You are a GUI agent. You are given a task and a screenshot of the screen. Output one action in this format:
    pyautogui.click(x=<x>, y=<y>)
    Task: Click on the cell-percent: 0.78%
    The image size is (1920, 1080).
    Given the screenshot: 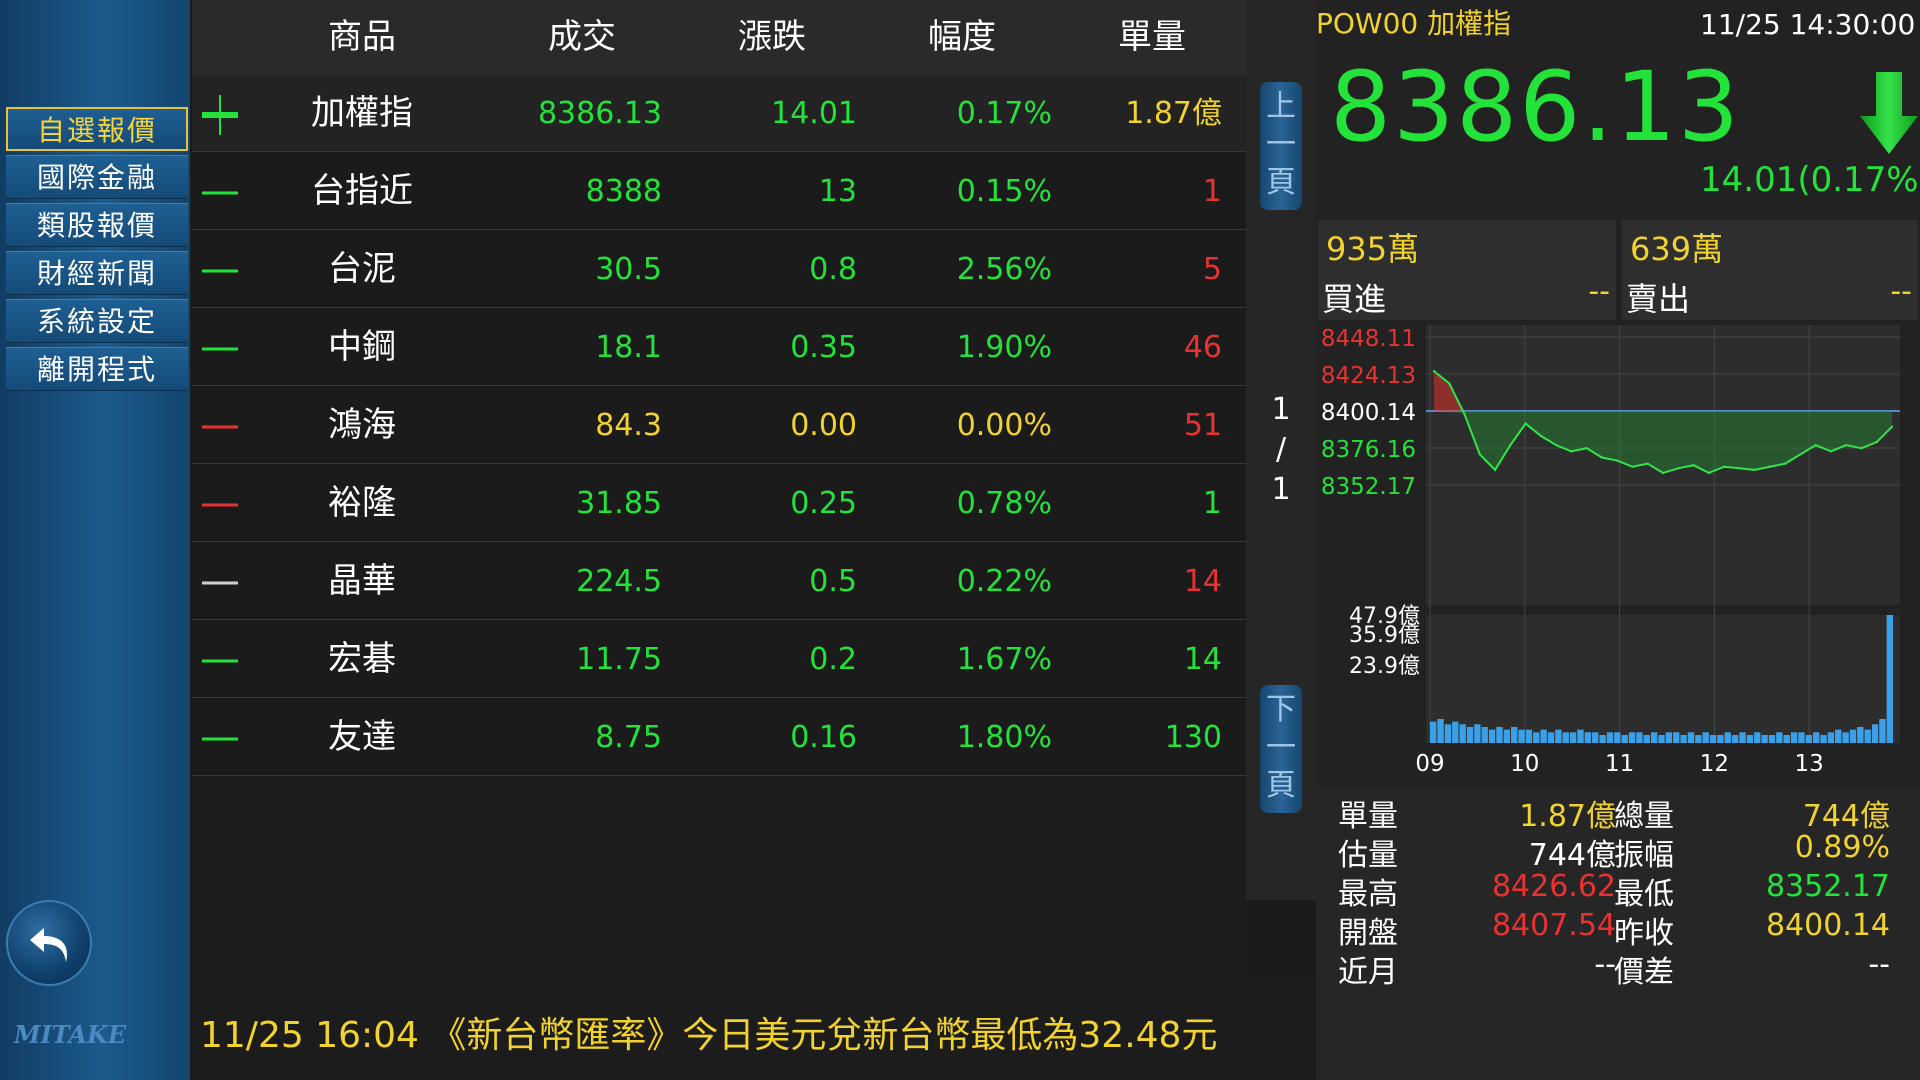 What is the action you would take?
    pyautogui.click(x=1004, y=503)
    